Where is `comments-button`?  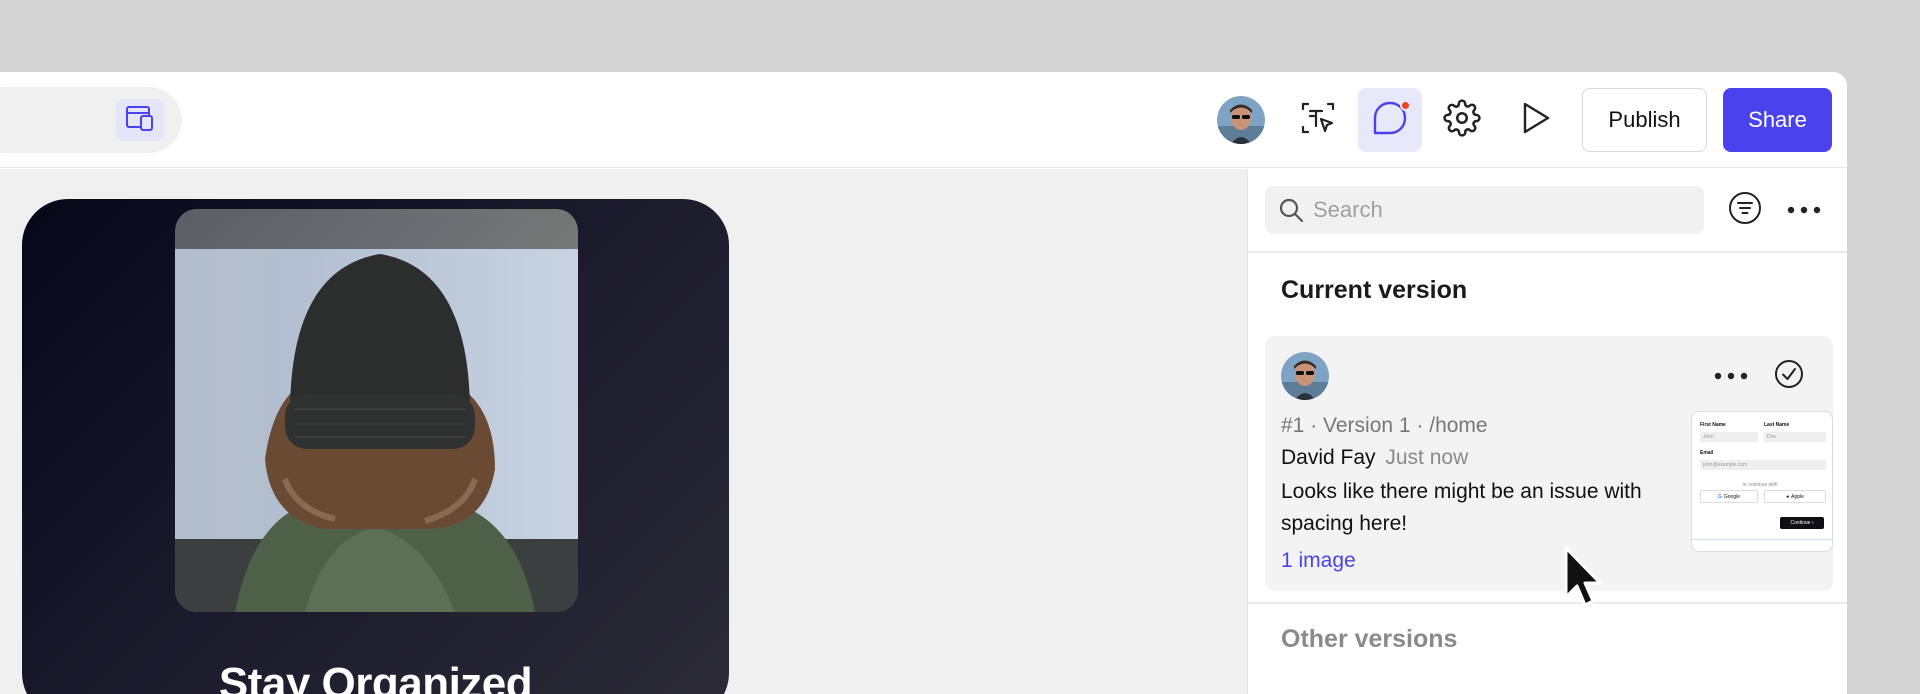 comments-button is located at coordinates (1390, 120).